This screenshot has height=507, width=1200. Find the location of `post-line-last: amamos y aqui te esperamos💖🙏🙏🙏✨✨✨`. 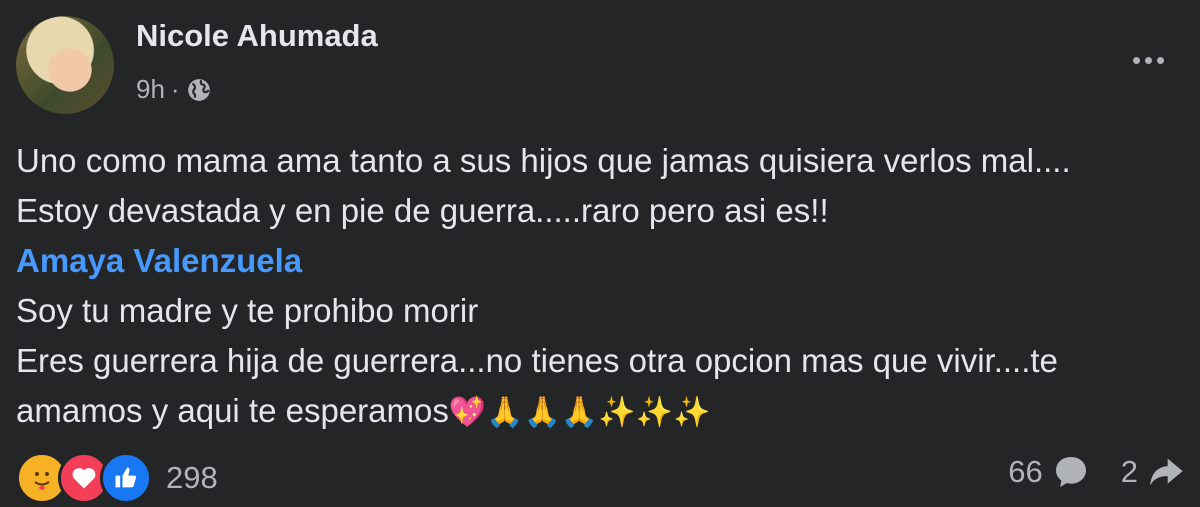

post-line-last: amamos y aqui te esperamos💖🙏🙏🙏✨✨✨ is located at coordinates (601, 412).